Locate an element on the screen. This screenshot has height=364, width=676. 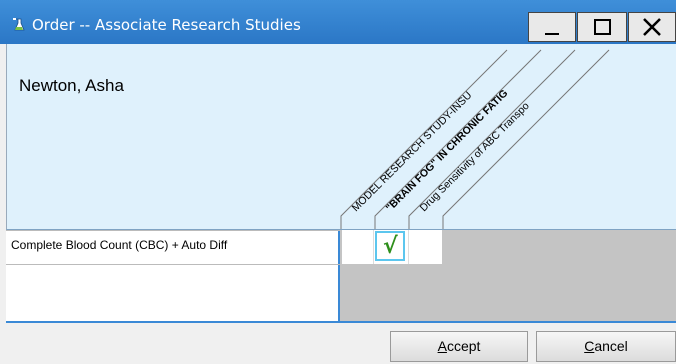
cancel-label: ancel is located at coordinates (611, 346).